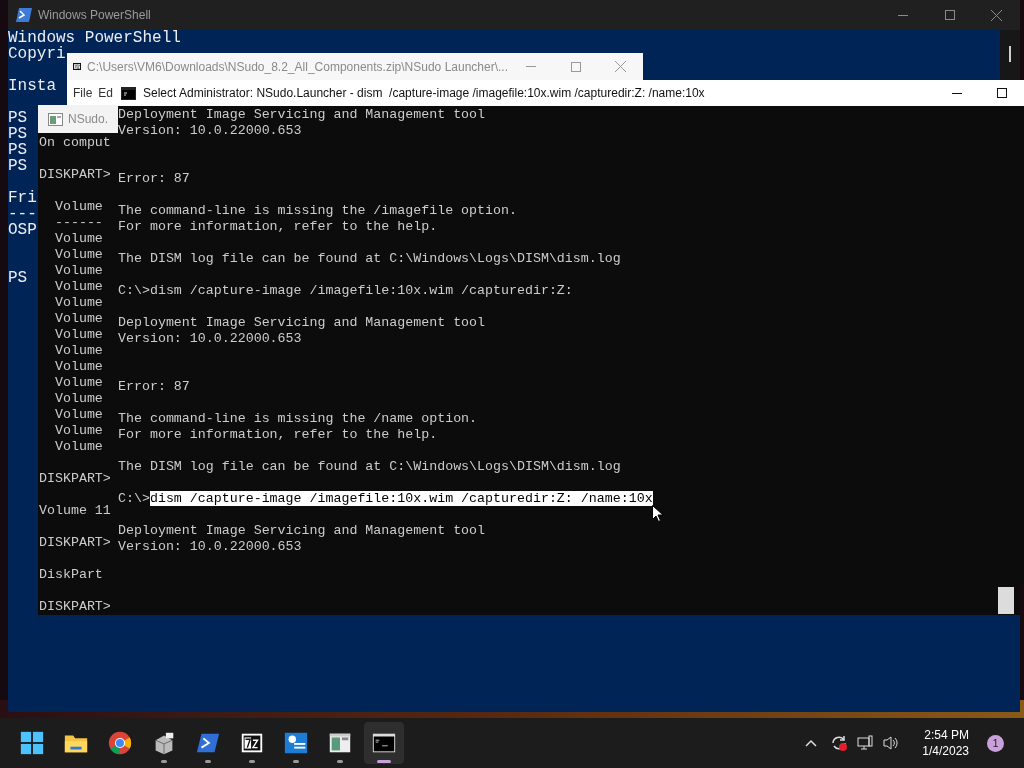  I want to click on mouse-pointer-icon, so click(657, 513).